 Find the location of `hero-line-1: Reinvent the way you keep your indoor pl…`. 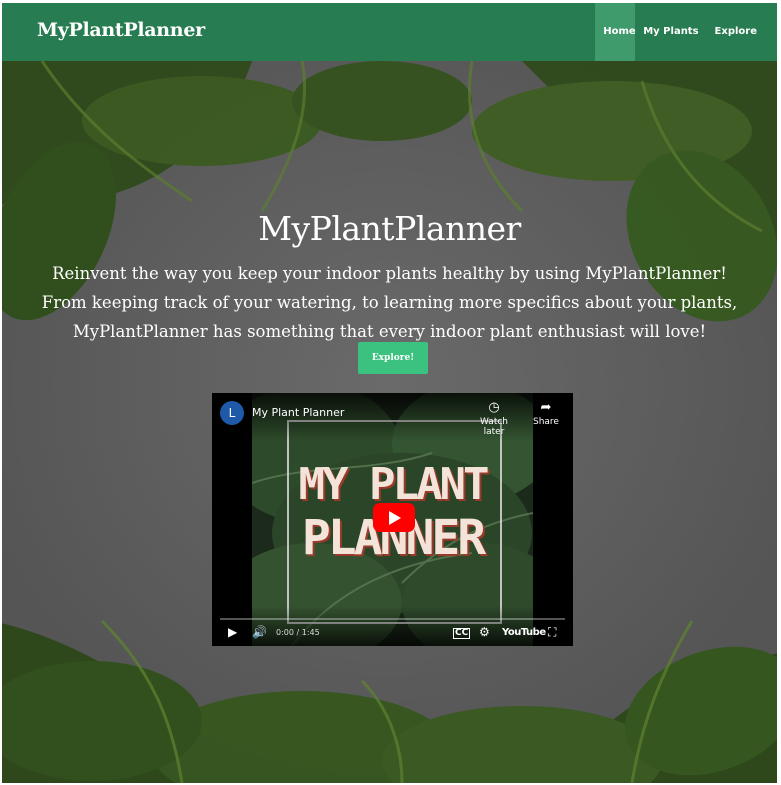

hero-line-1: Reinvent the way you keep your indoor pl… is located at coordinates (389, 273).